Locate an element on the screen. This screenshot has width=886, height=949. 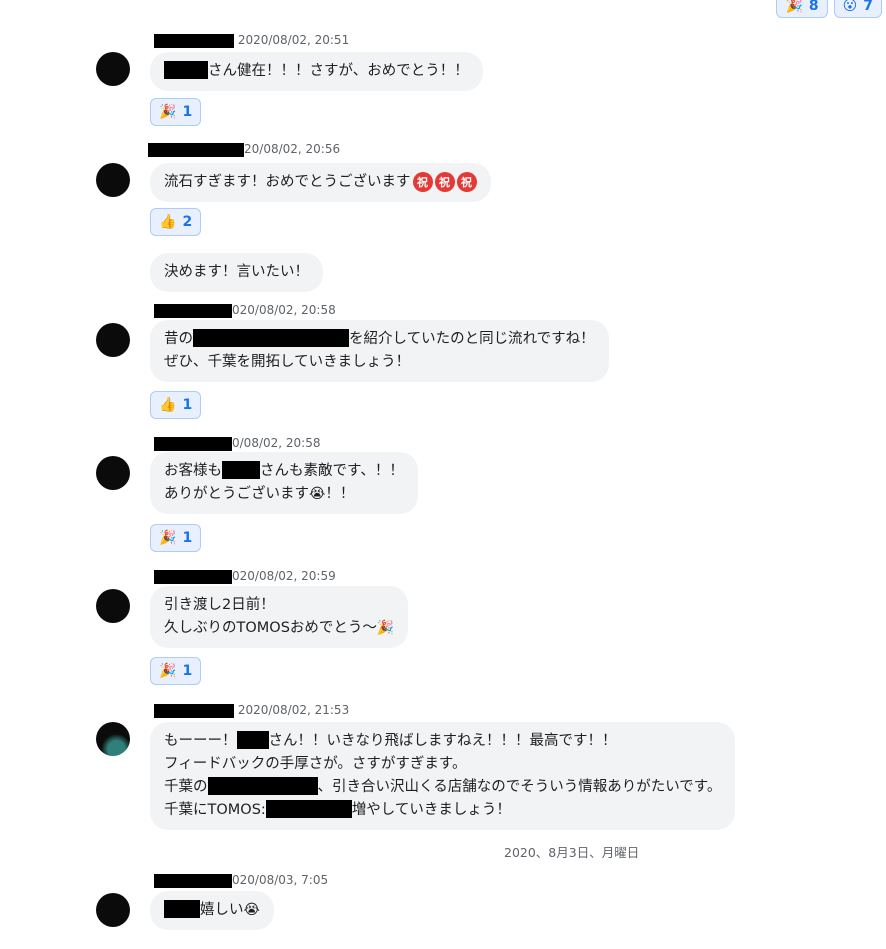
message-meta: 020/08/03, 7:05 is located at coordinates (241, 880).